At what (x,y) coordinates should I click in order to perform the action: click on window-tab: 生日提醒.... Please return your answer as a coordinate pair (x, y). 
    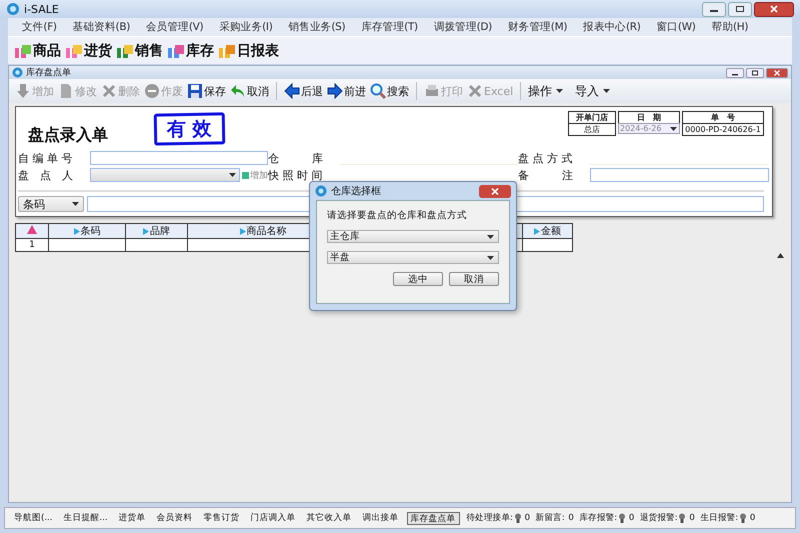
    Looking at the image, I should click on (85, 518).